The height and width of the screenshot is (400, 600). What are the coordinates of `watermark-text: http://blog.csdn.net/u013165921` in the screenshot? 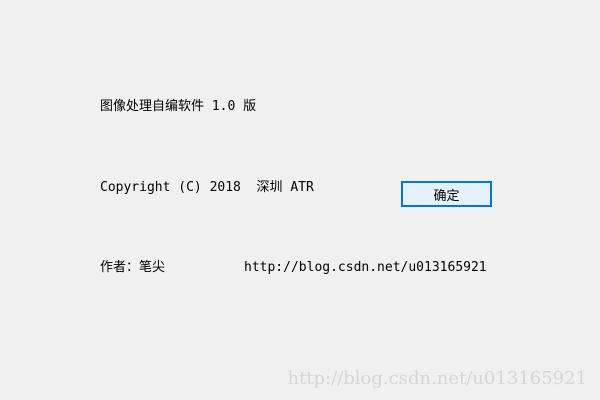 It's located at (437, 378).